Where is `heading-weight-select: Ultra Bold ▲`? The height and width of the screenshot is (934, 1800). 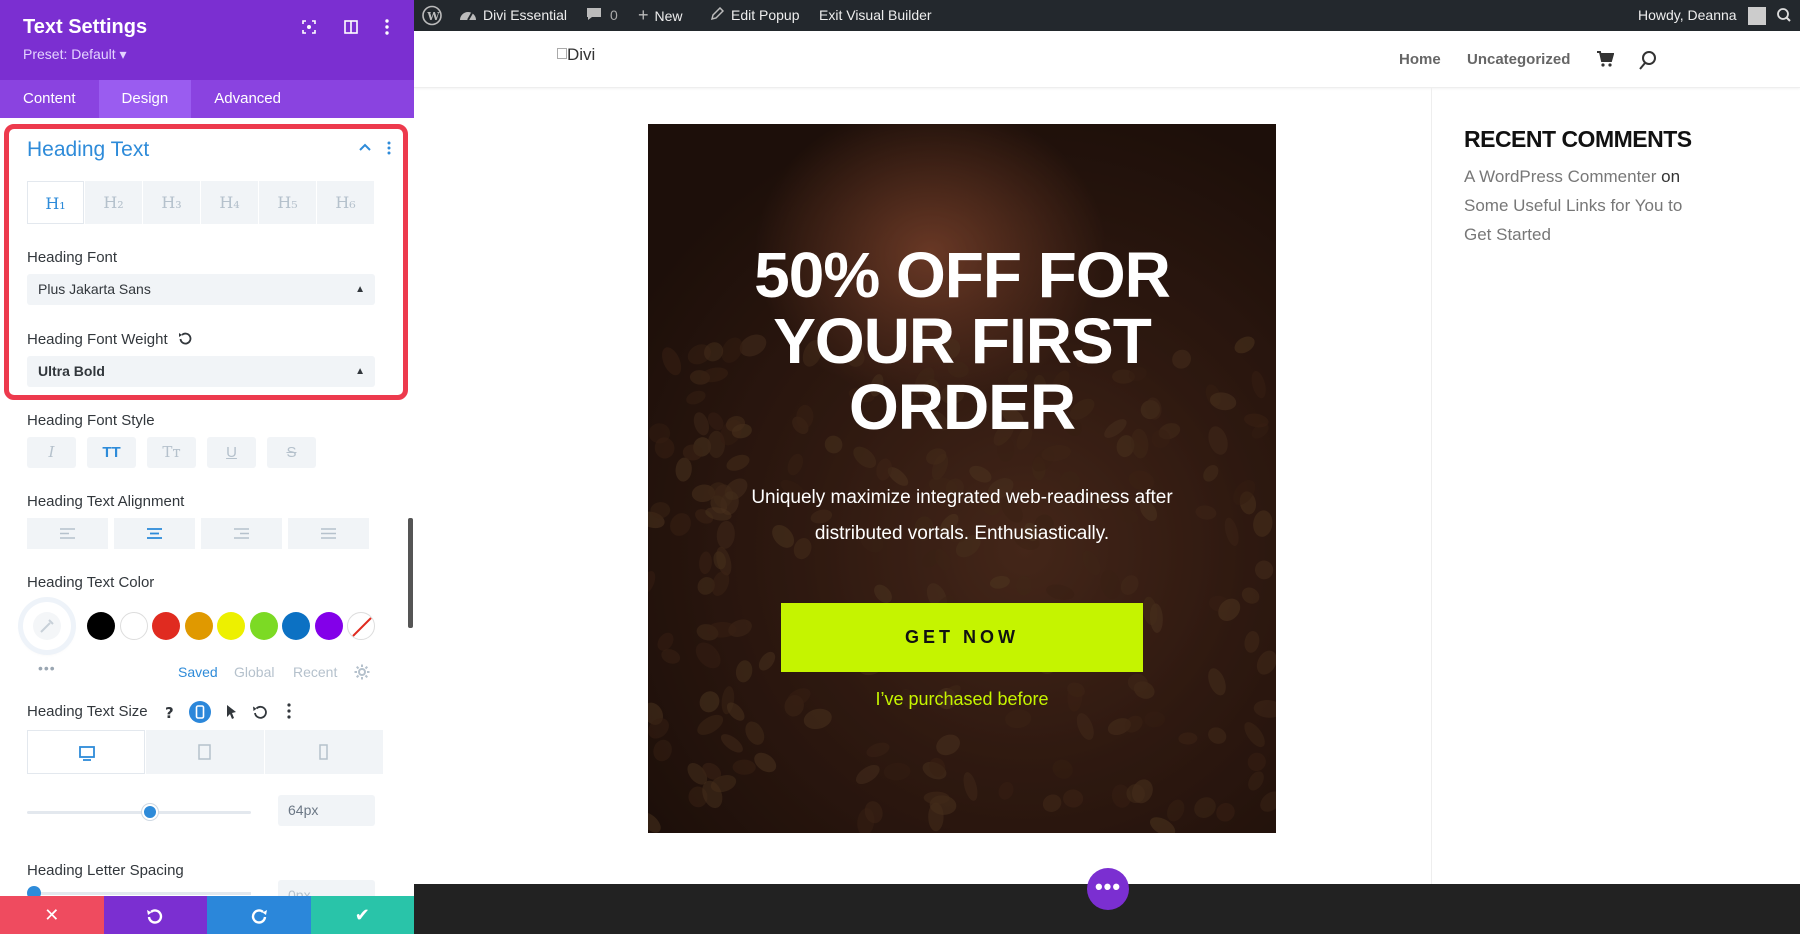
heading-weight-select: Ultra Bold ▲ is located at coordinates (201, 371).